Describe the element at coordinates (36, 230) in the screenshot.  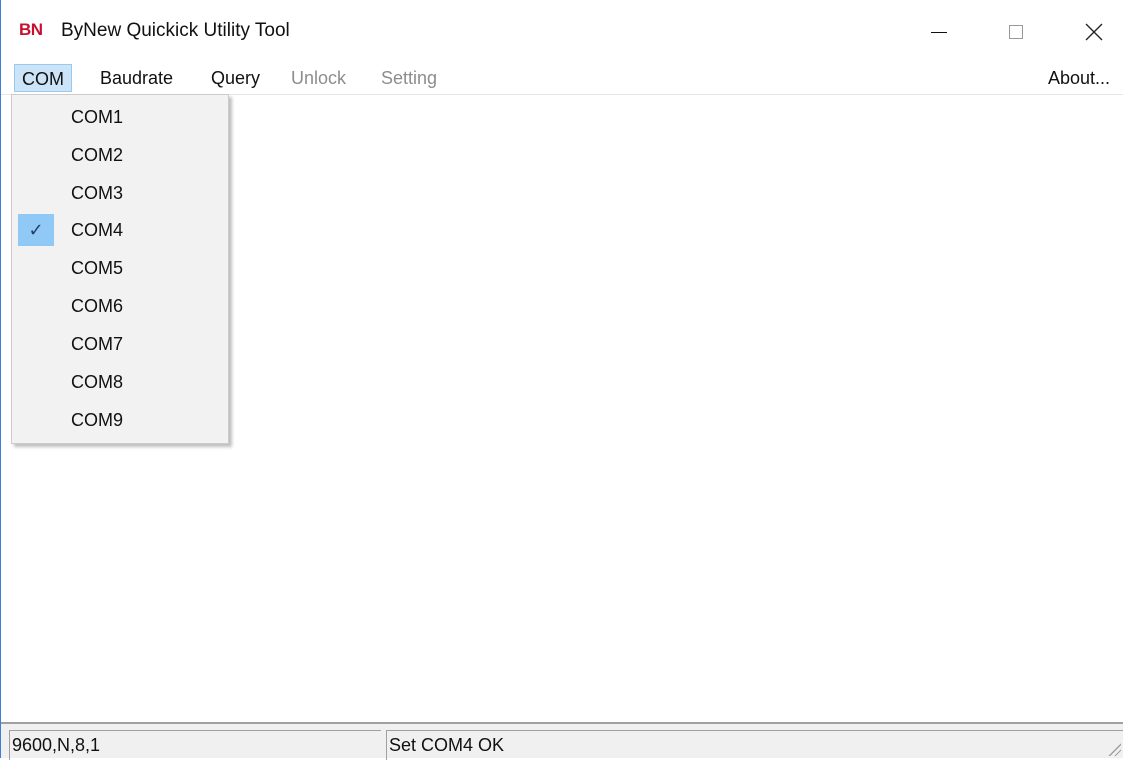
I see `checkmark-icon: ✓` at that location.